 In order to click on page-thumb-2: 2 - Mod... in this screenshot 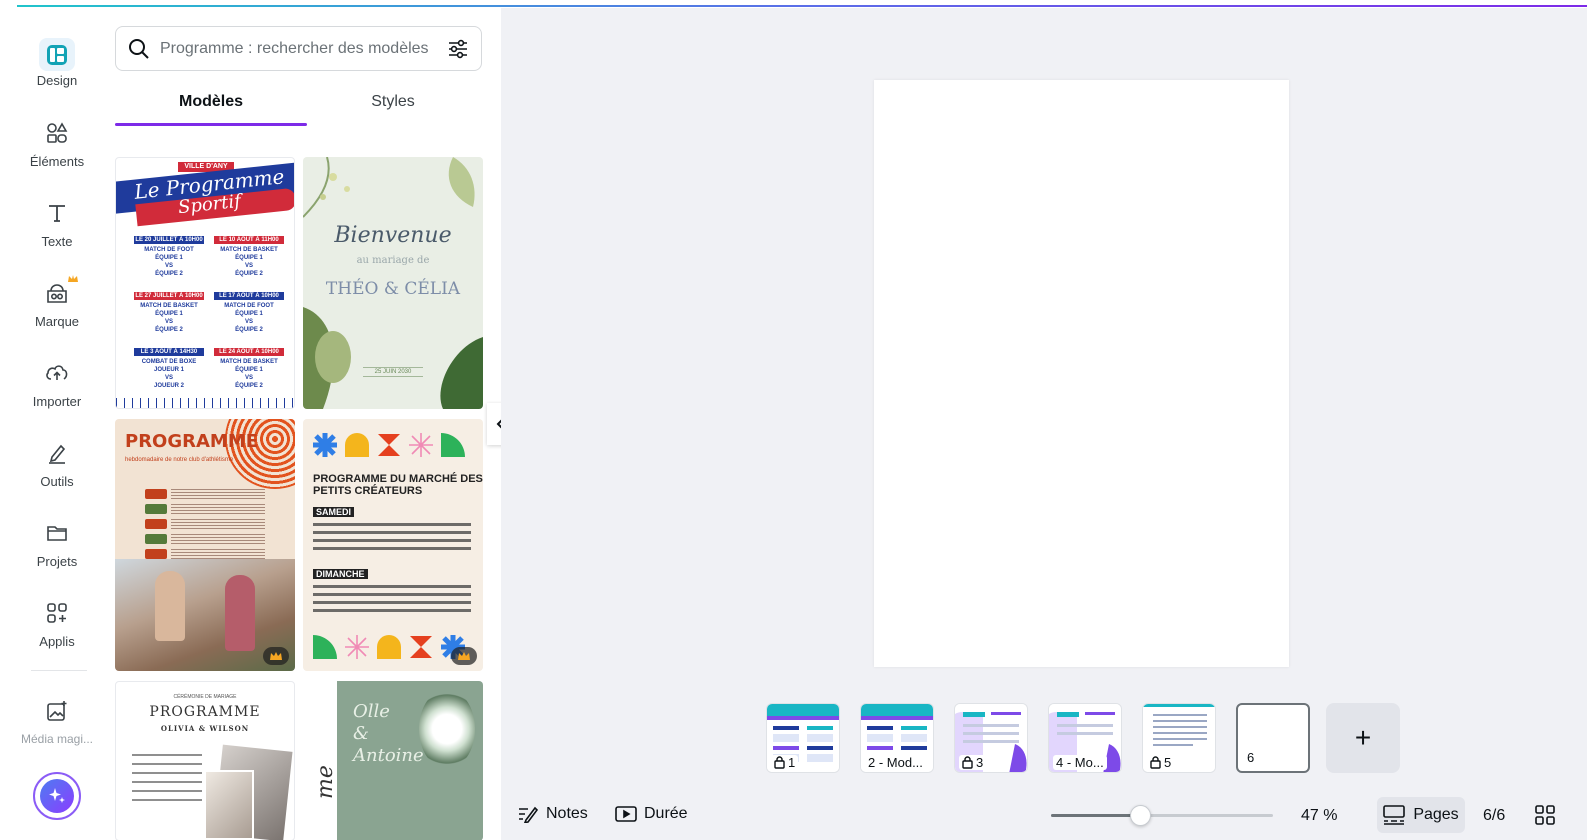, I will do `click(897, 738)`.